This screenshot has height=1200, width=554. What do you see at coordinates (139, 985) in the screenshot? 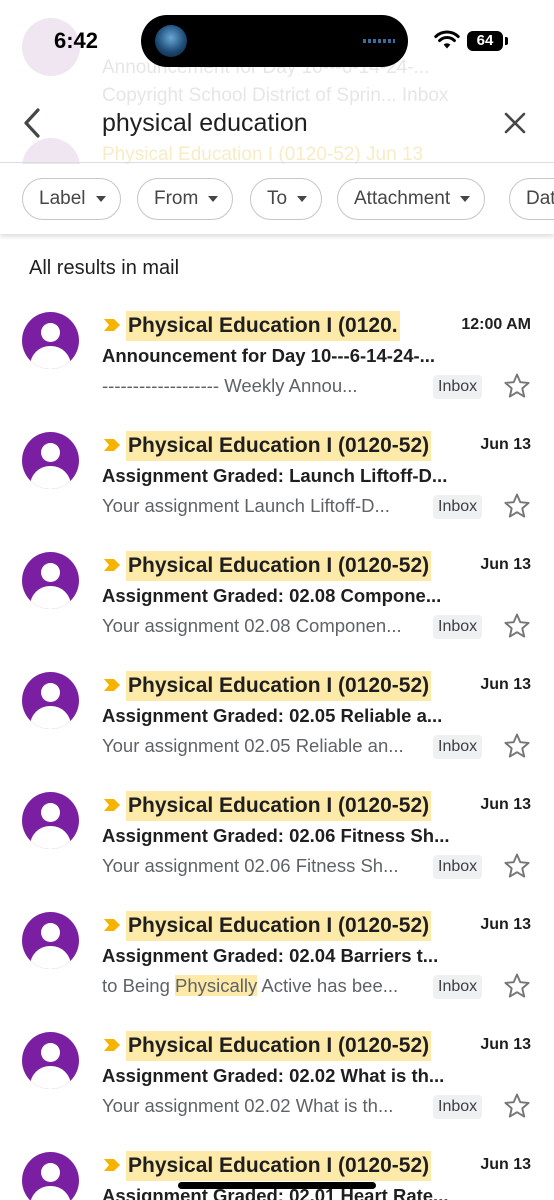
I see `snippet-text: to Being` at bounding box center [139, 985].